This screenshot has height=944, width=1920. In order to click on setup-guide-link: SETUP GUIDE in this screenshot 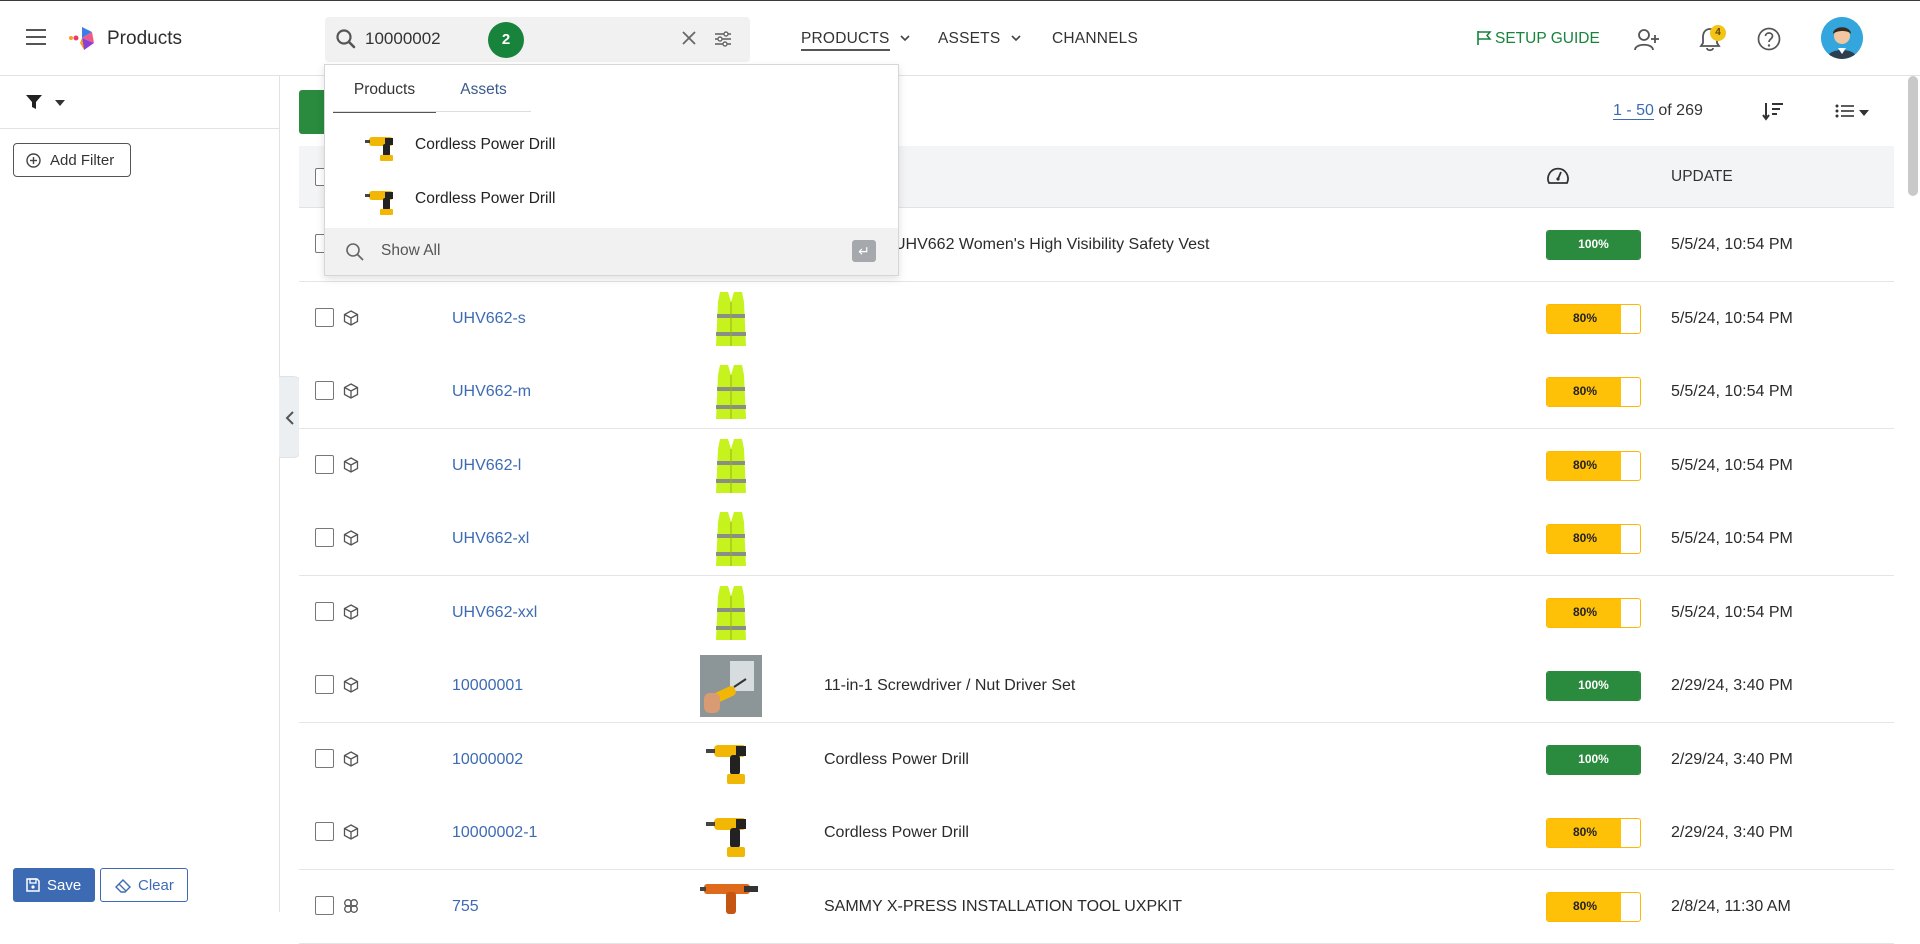, I will do `click(1538, 39)`.